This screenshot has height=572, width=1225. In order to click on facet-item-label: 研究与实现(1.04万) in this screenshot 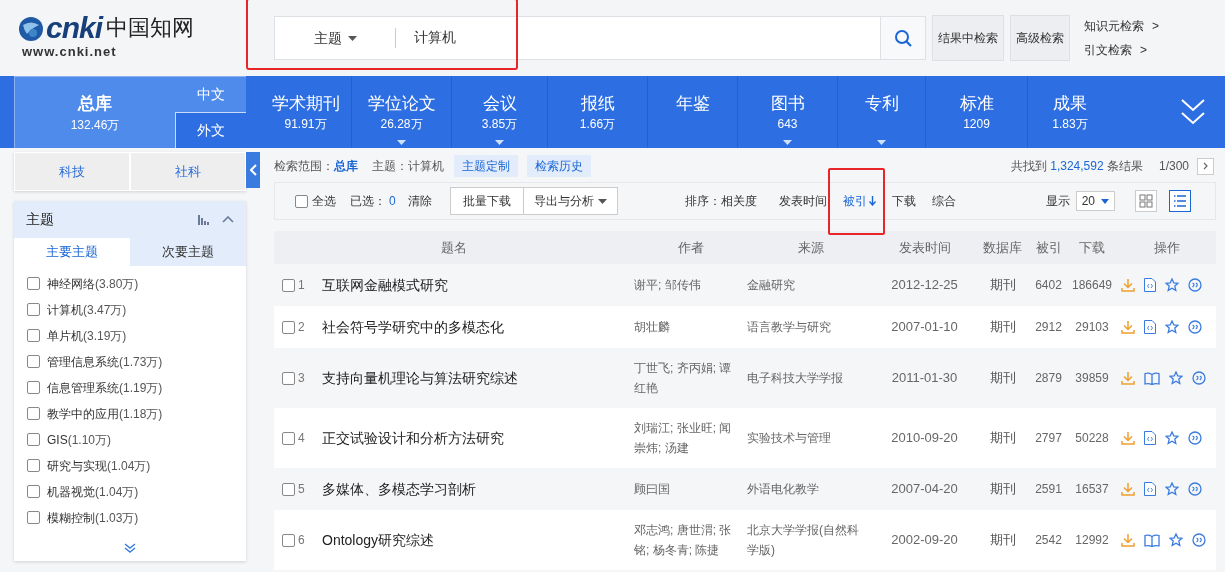, I will do `click(99, 465)`.